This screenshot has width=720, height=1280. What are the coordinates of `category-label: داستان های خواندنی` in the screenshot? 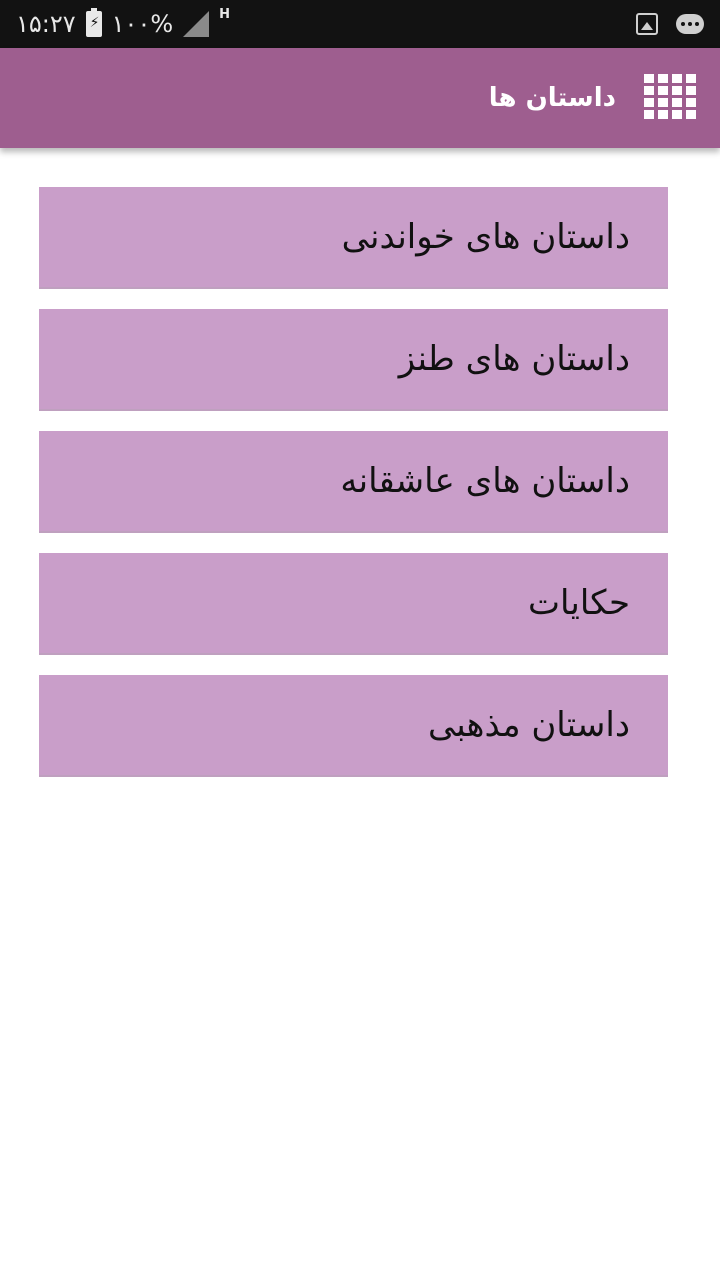 It's located at (485, 237).